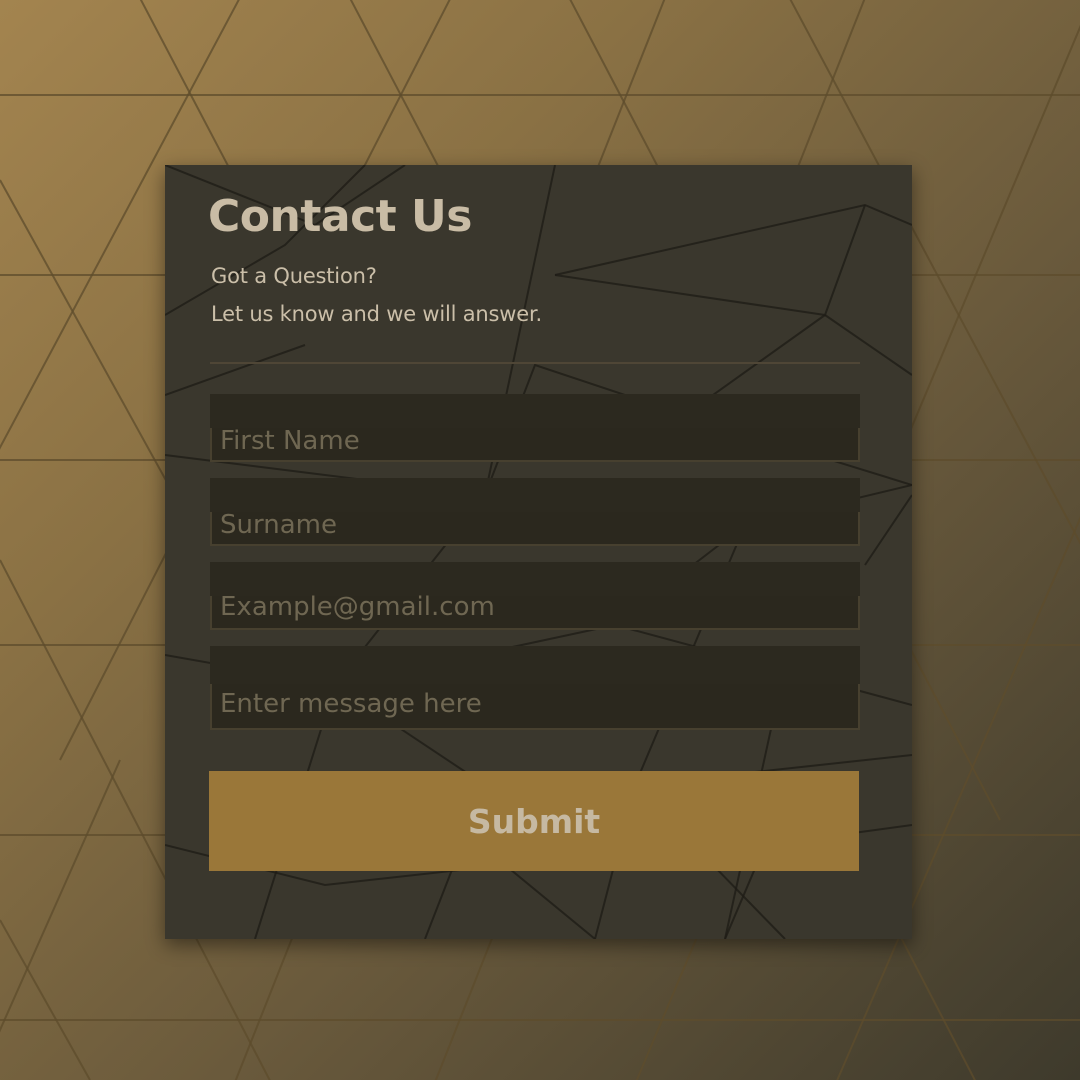 The width and height of the screenshot is (1080, 1080). Describe the element at coordinates (340, 216) in the screenshot. I see `page-title: Contact Us` at that location.